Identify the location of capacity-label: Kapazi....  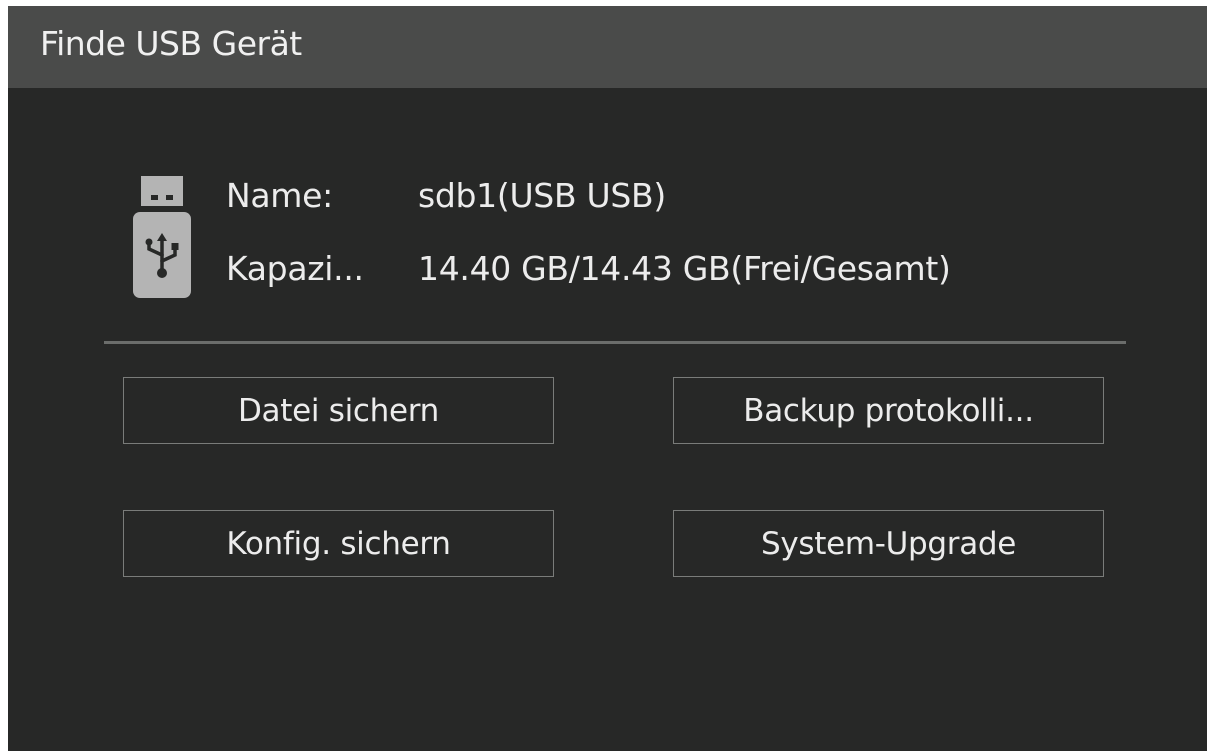
(295, 268).